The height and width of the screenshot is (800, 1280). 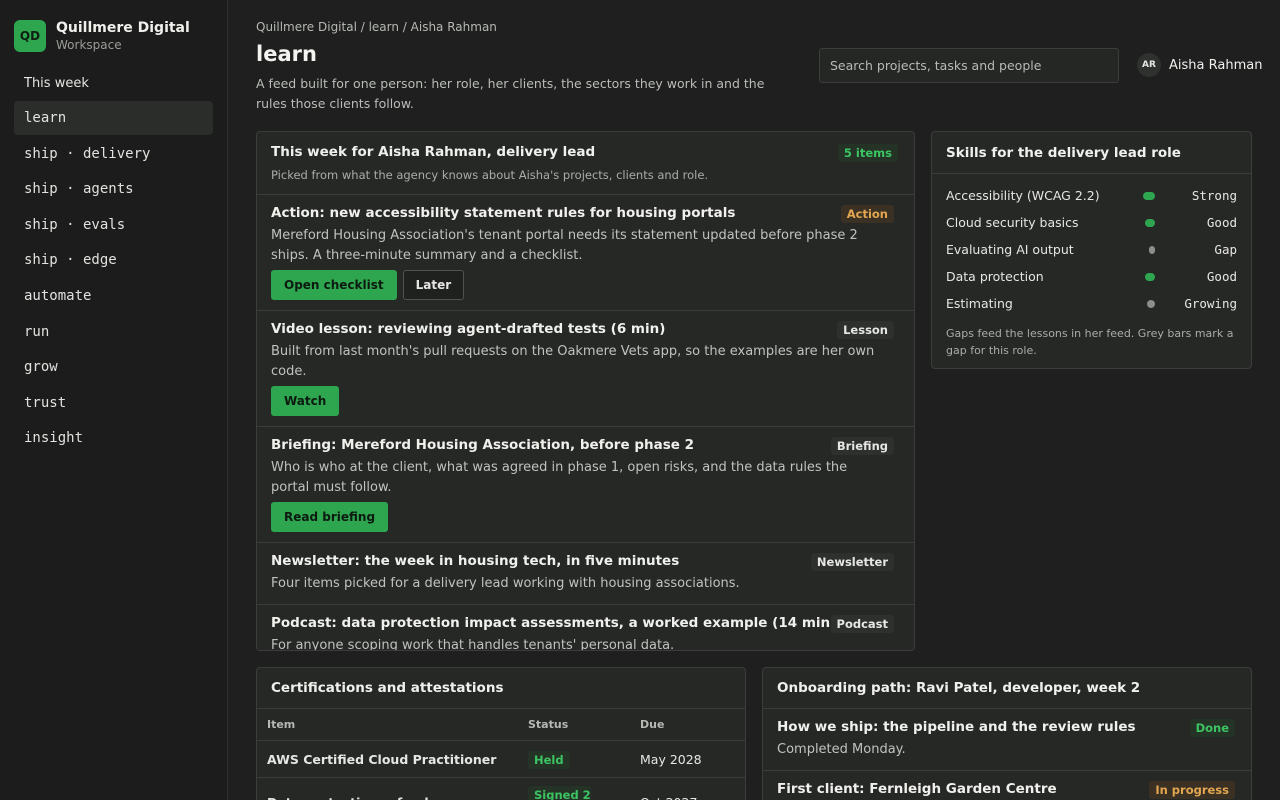 I want to click on primary-action-button: Read briefing, so click(x=330, y=517).